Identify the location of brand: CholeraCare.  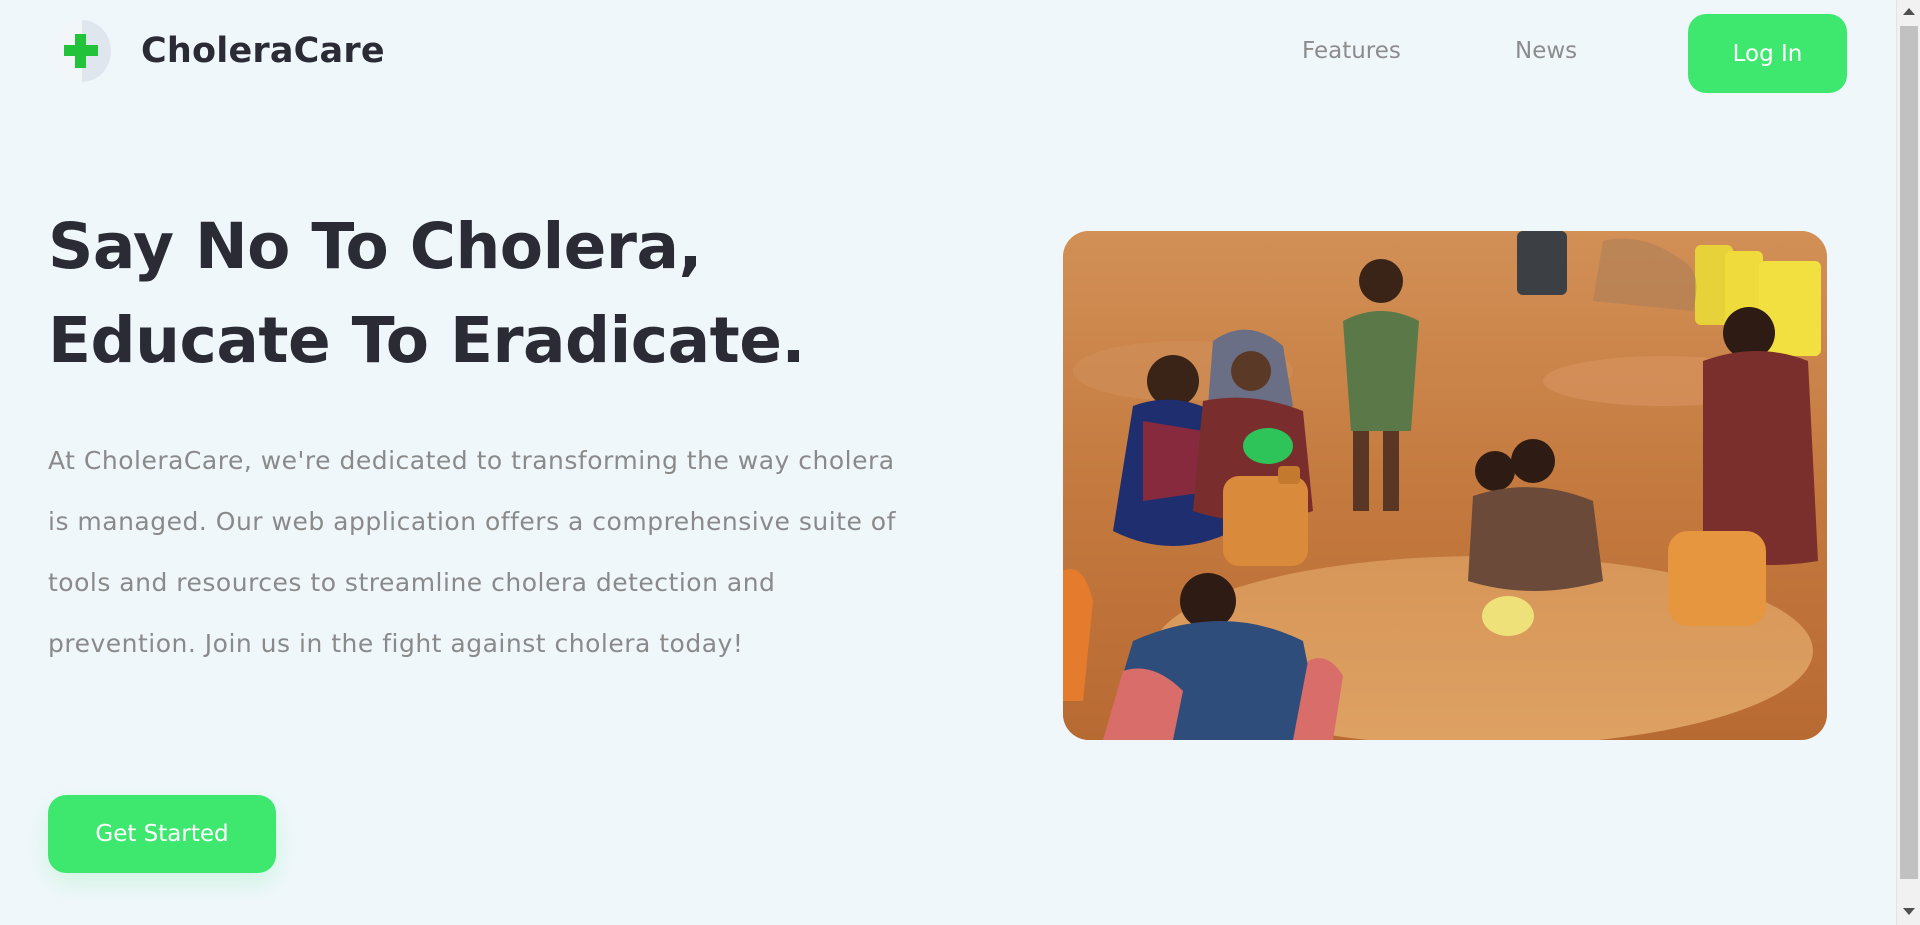
(219, 51).